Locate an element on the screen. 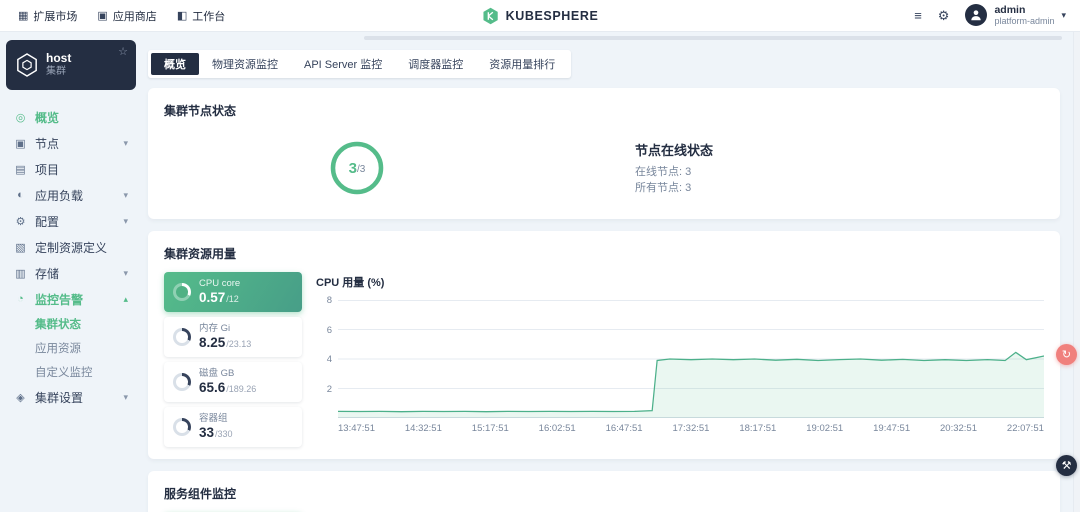 This screenshot has width=1080, height=512. extension-market-icon: ▦ is located at coordinates (23, 16).